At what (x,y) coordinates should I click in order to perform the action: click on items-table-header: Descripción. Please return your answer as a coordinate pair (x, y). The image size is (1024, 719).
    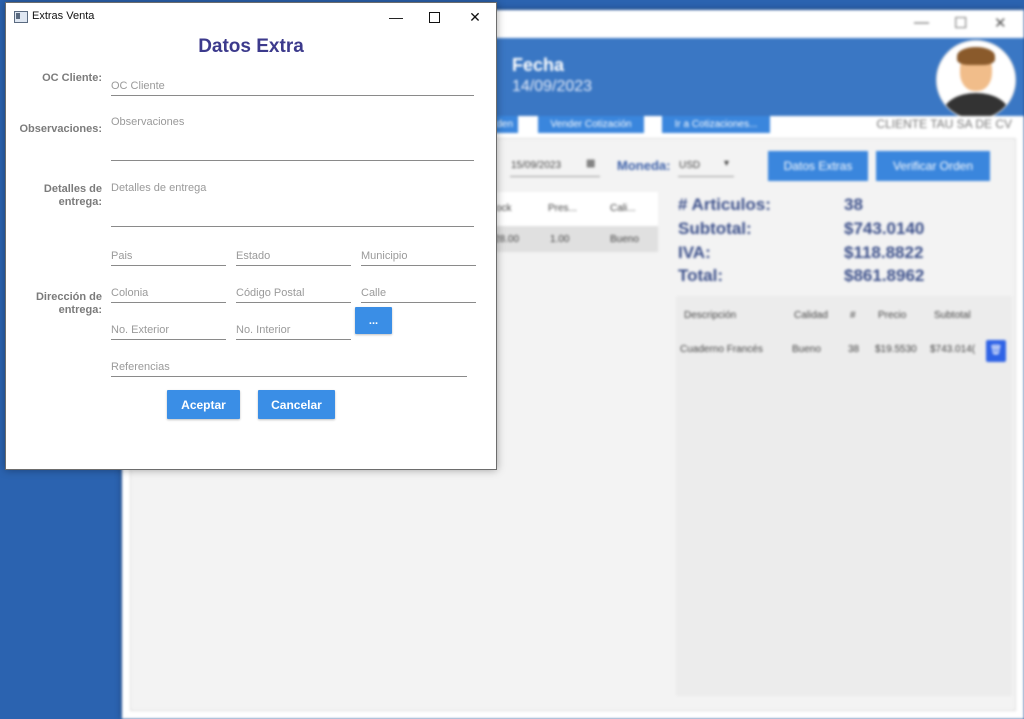
    Looking at the image, I should click on (710, 315).